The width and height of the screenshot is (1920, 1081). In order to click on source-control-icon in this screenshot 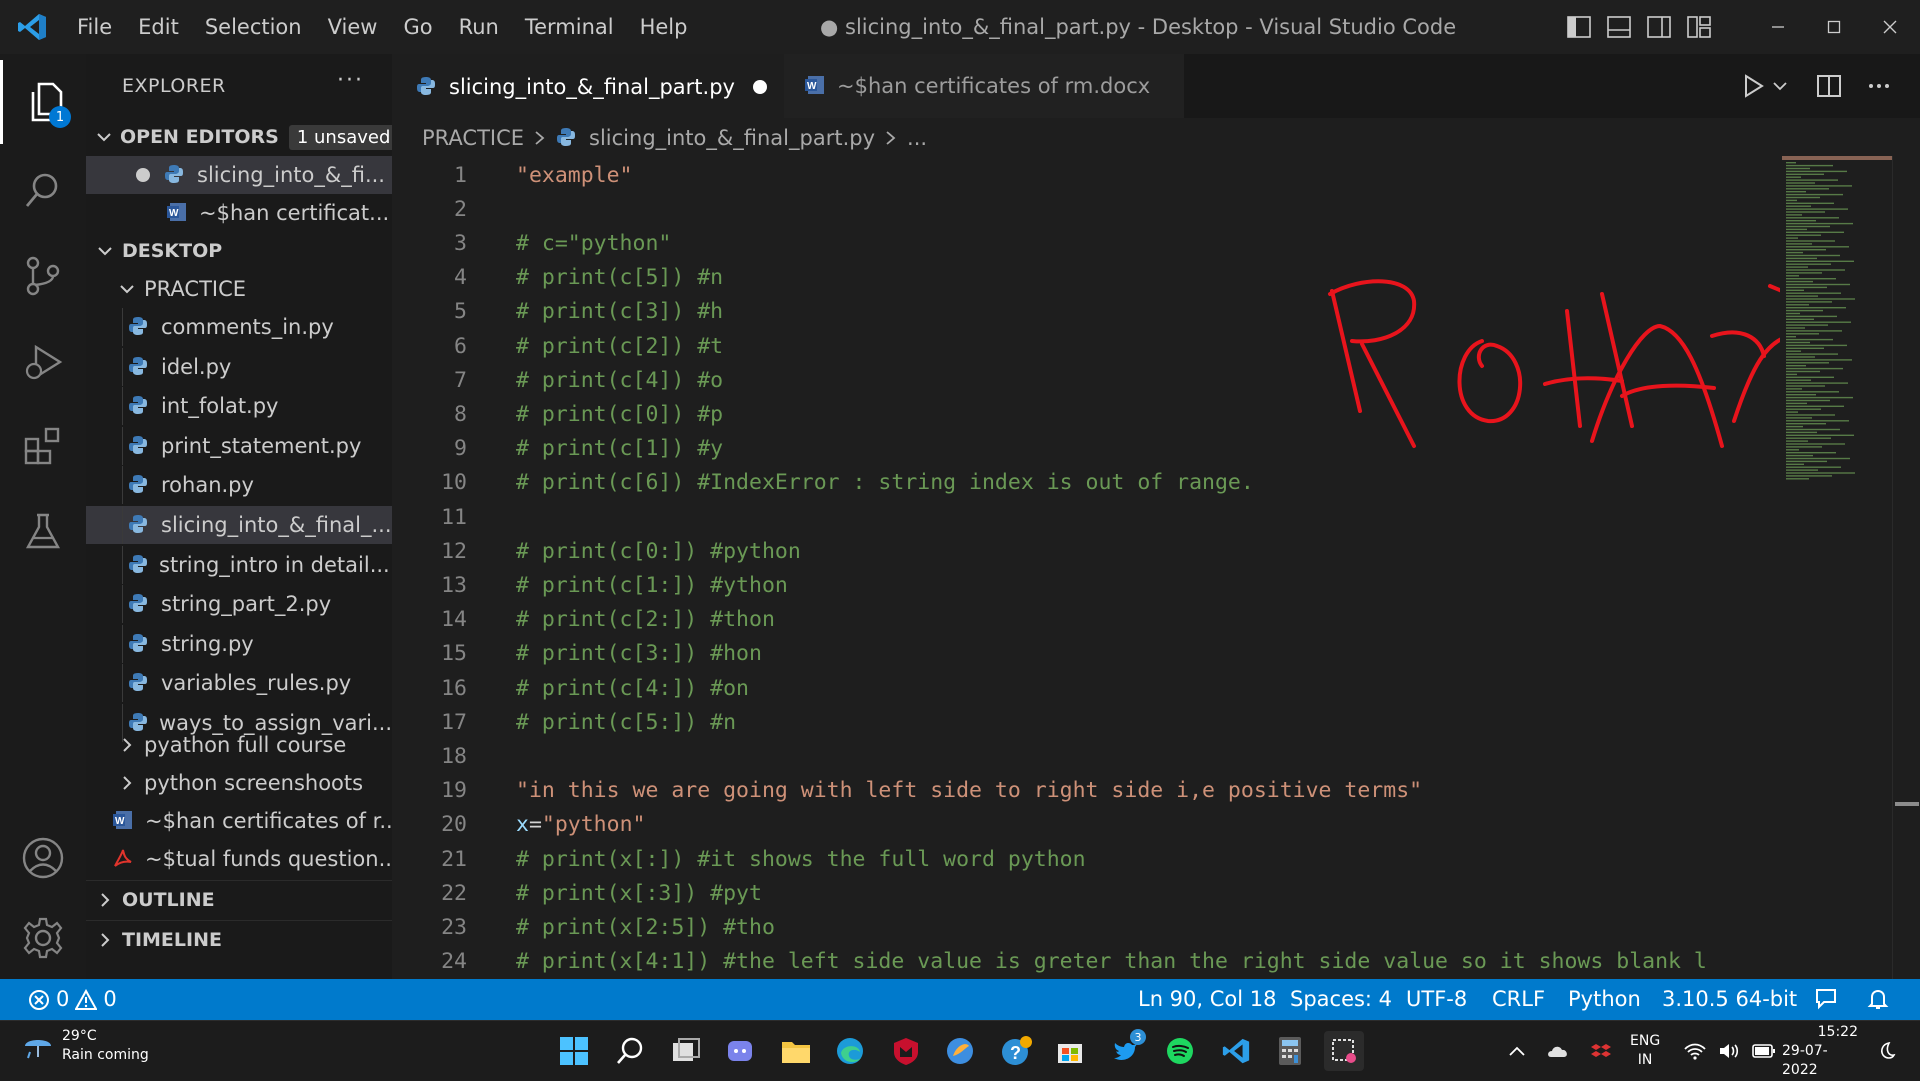, I will do `click(43, 276)`.